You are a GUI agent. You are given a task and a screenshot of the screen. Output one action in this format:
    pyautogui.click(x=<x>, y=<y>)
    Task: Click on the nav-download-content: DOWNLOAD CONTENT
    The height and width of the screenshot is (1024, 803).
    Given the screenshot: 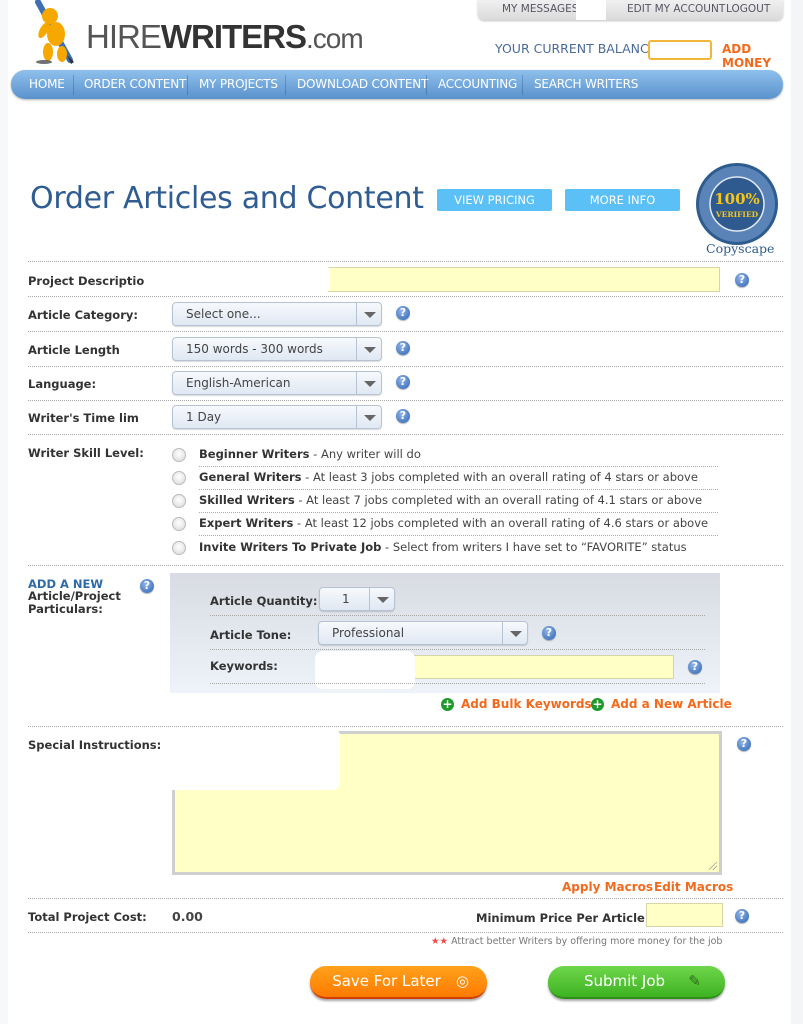 What is the action you would take?
    pyautogui.click(x=362, y=84)
    